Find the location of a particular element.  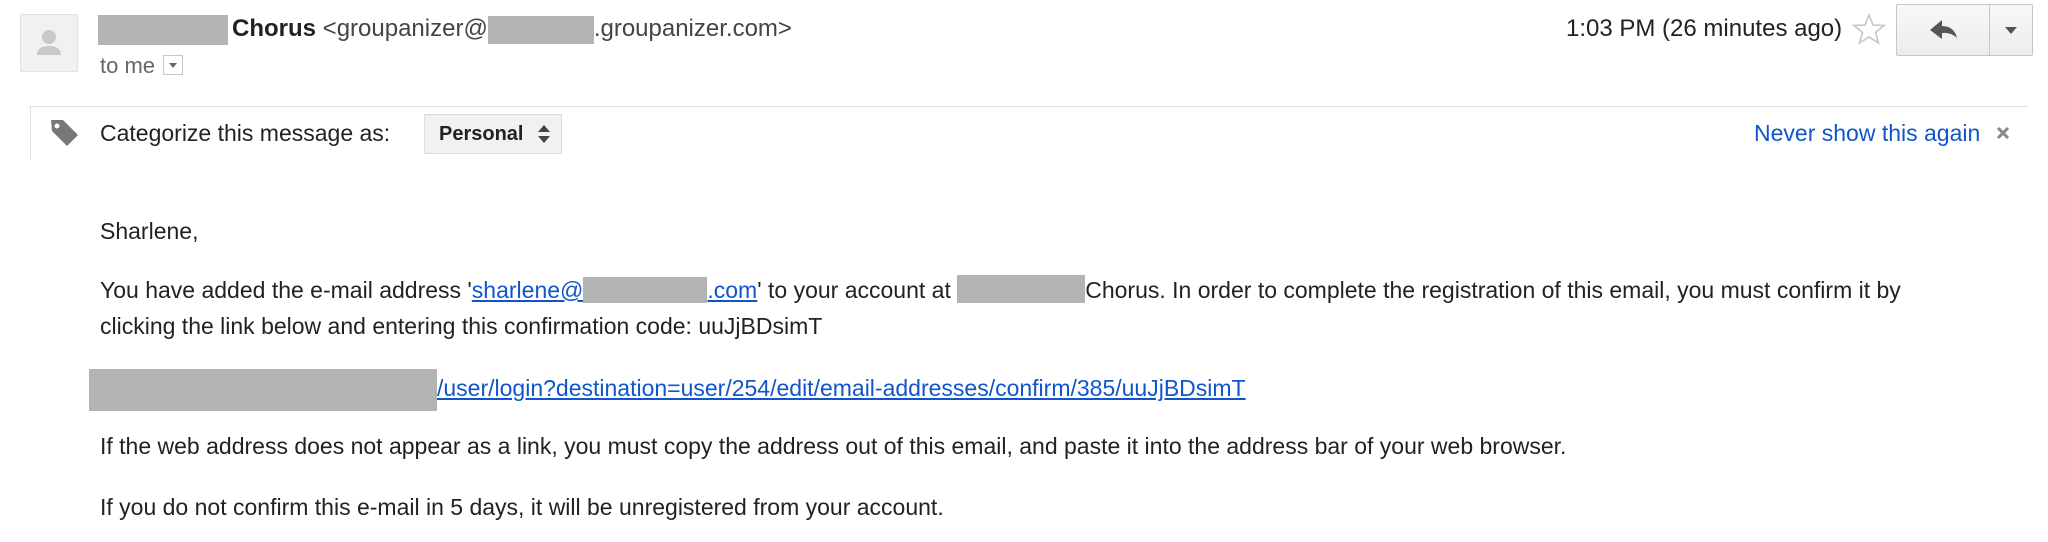

close-icon is located at coordinates (2003, 133).